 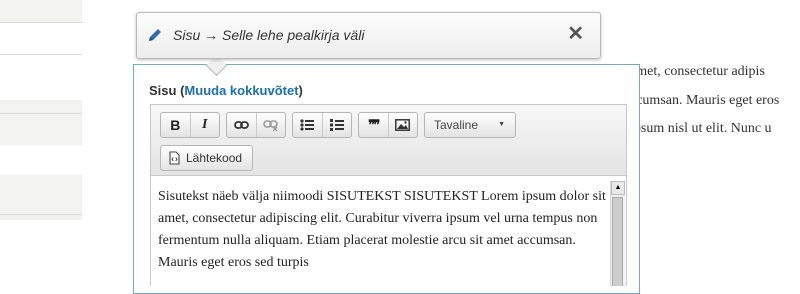 What do you see at coordinates (175, 125) in the screenshot?
I see `bold-button: B` at bounding box center [175, 125].